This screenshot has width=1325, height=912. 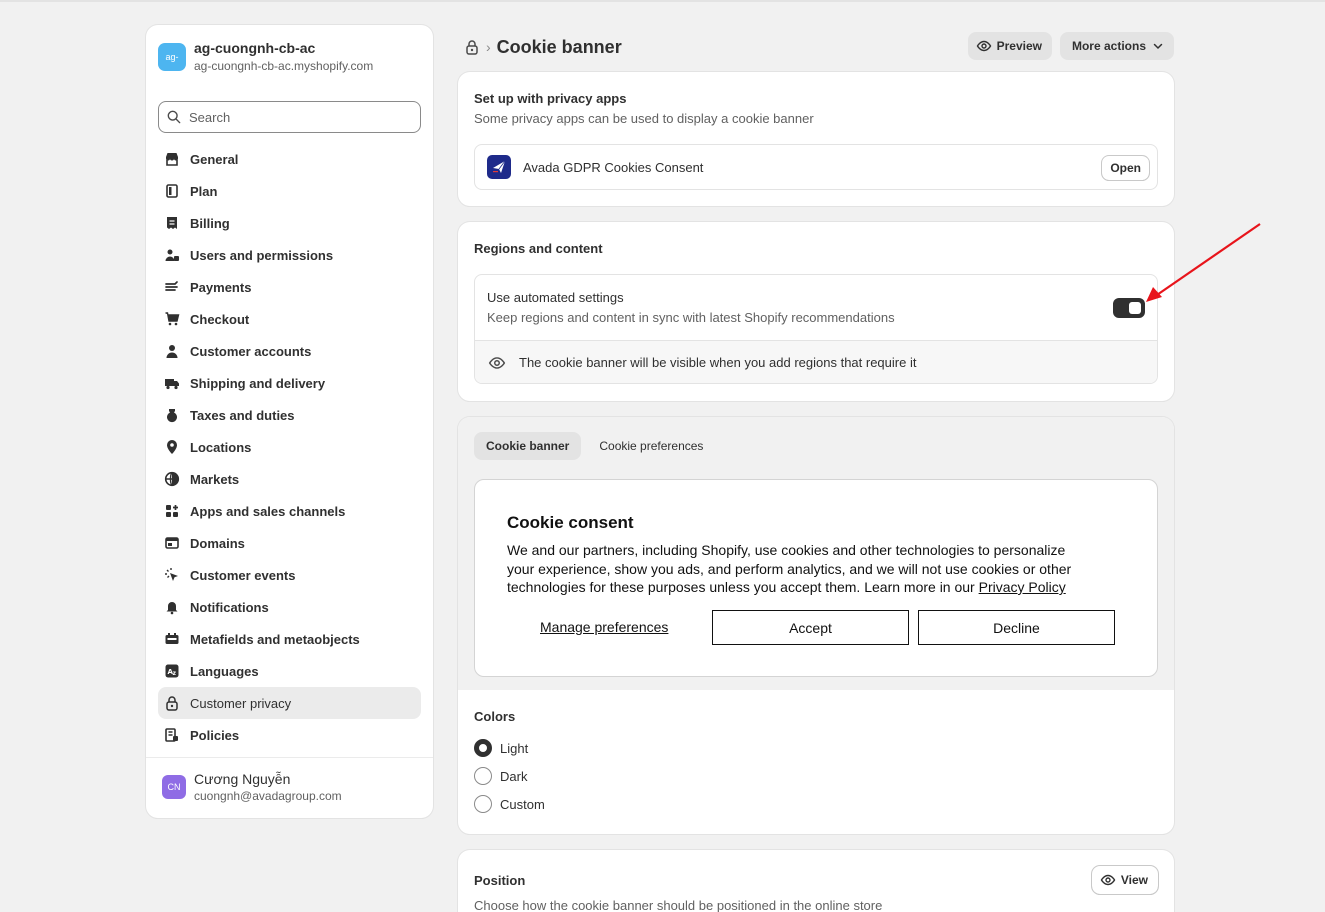 I want to click on breadcrumb-chevron-icon: ›, so click(x=488, y=47).